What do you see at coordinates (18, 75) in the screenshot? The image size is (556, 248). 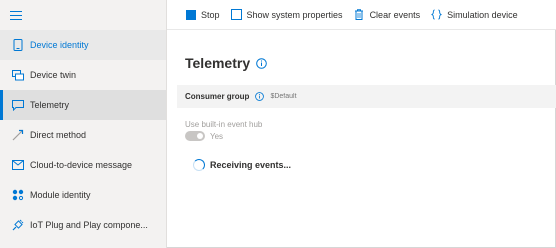 I see `twin-icon` at bounding box center [18, 75].